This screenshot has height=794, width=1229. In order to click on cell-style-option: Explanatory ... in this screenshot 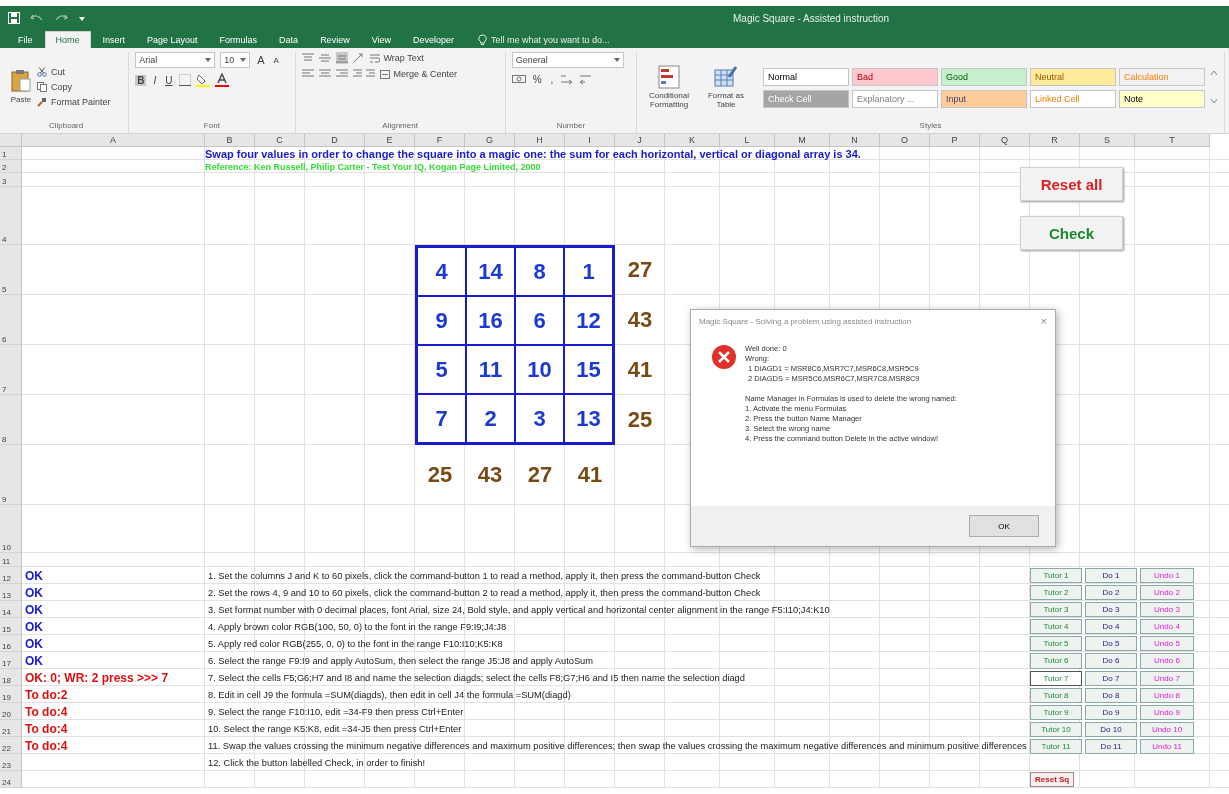, I will do `click(895, 98)`.